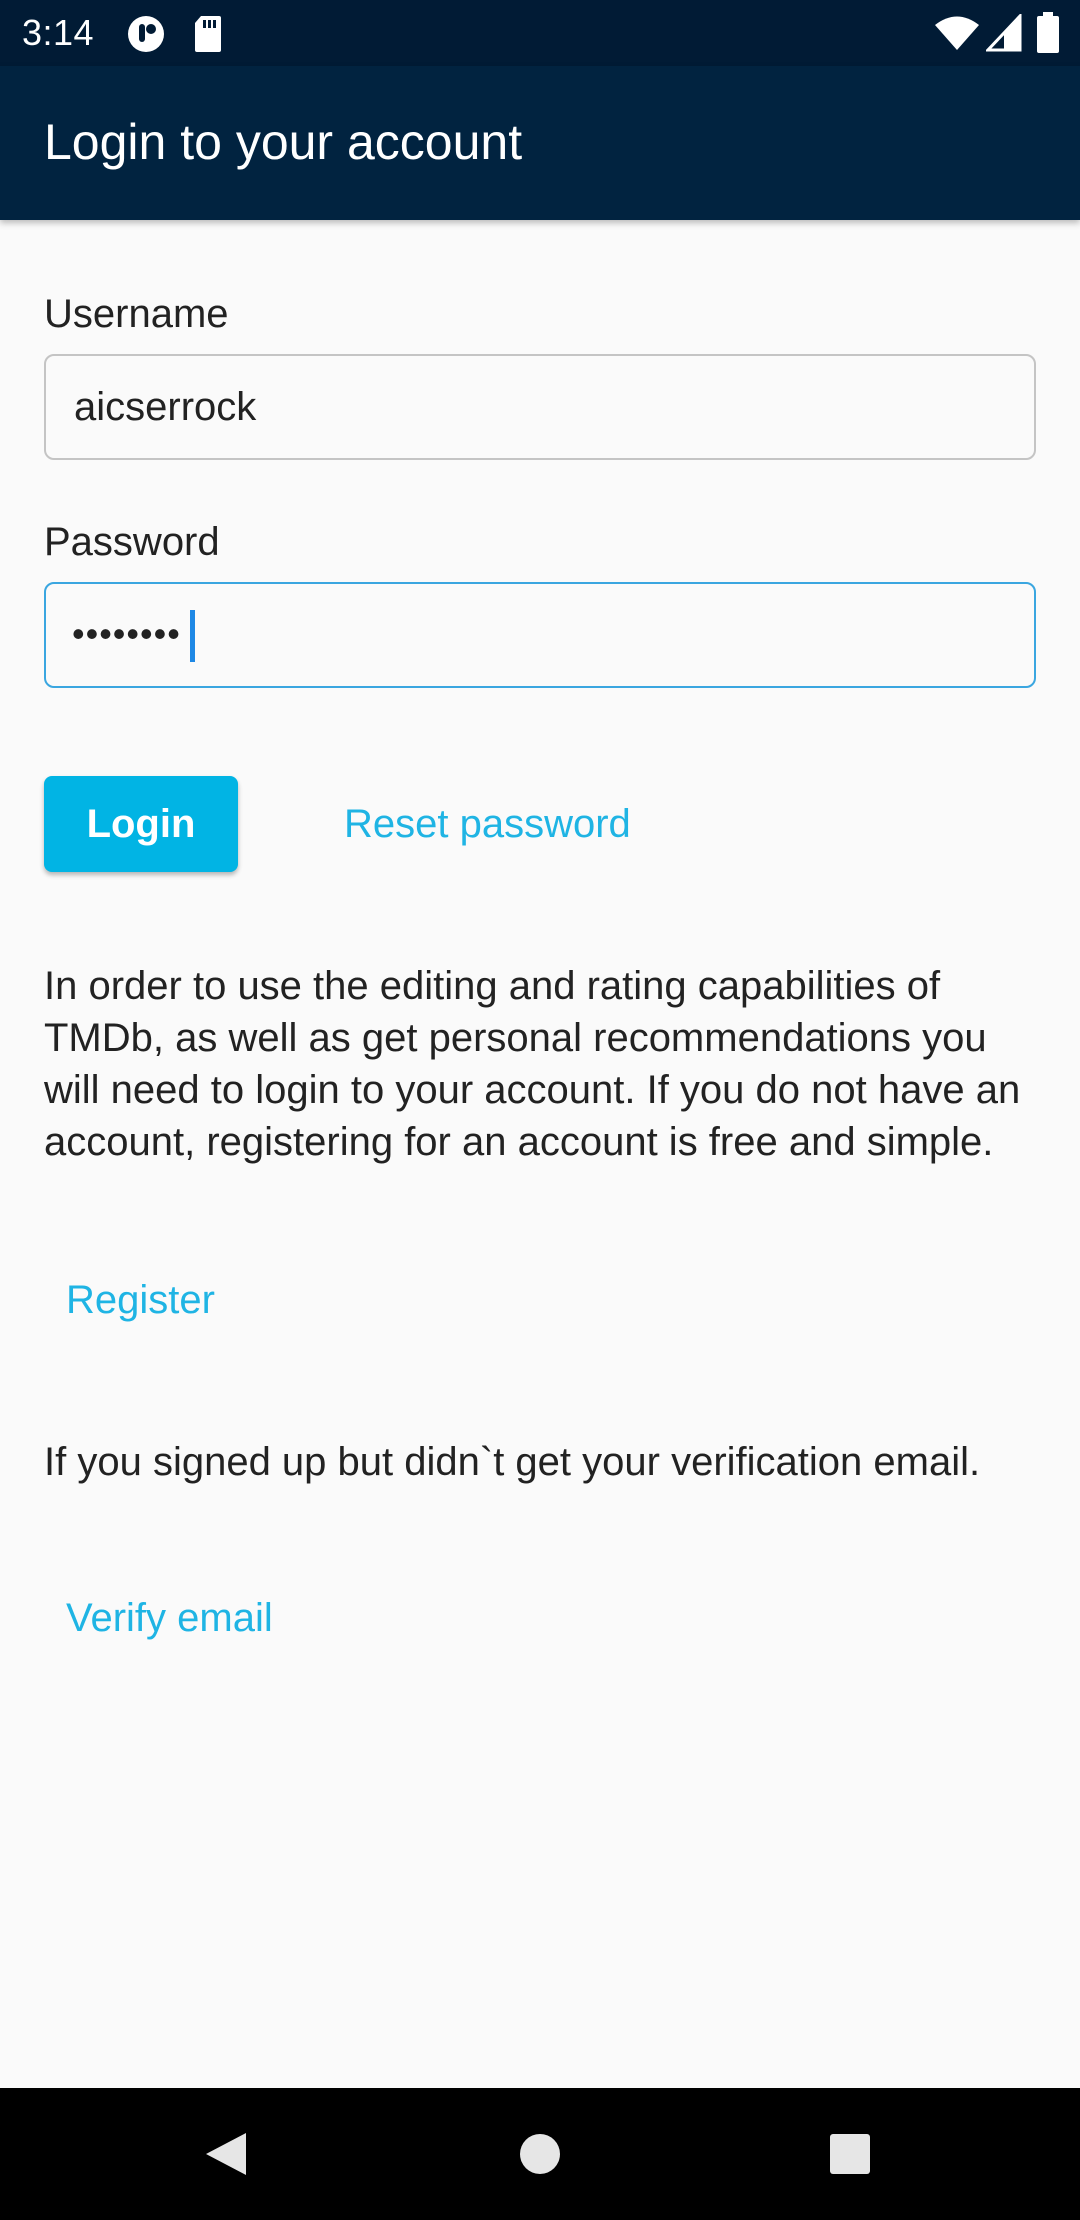  Describe the element at coordinates (58, 32) in the screenshot. I see `status-time: 3:14` at that location.